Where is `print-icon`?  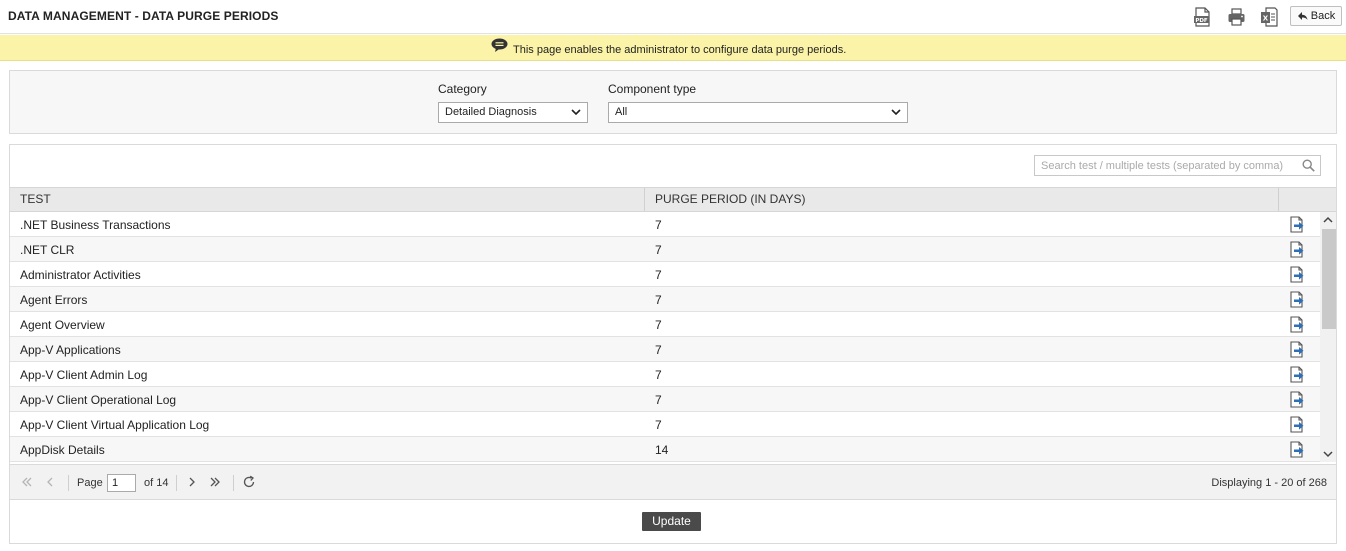 print-icon is located at coordinates (1236, 17).